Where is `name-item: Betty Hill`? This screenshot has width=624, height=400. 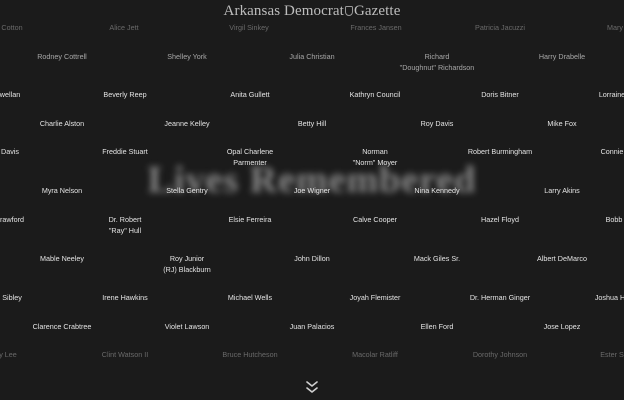 name-item: Betty Hill is located at coordinates (312, 123).